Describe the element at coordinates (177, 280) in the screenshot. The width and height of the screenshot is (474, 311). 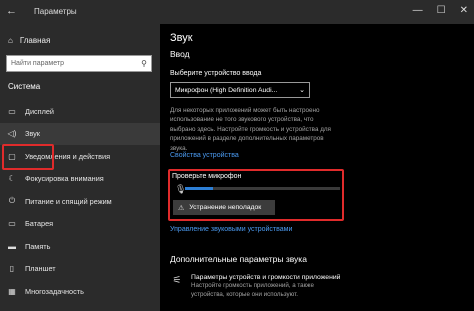
I see `sliders-icon: ⚟` at that location.